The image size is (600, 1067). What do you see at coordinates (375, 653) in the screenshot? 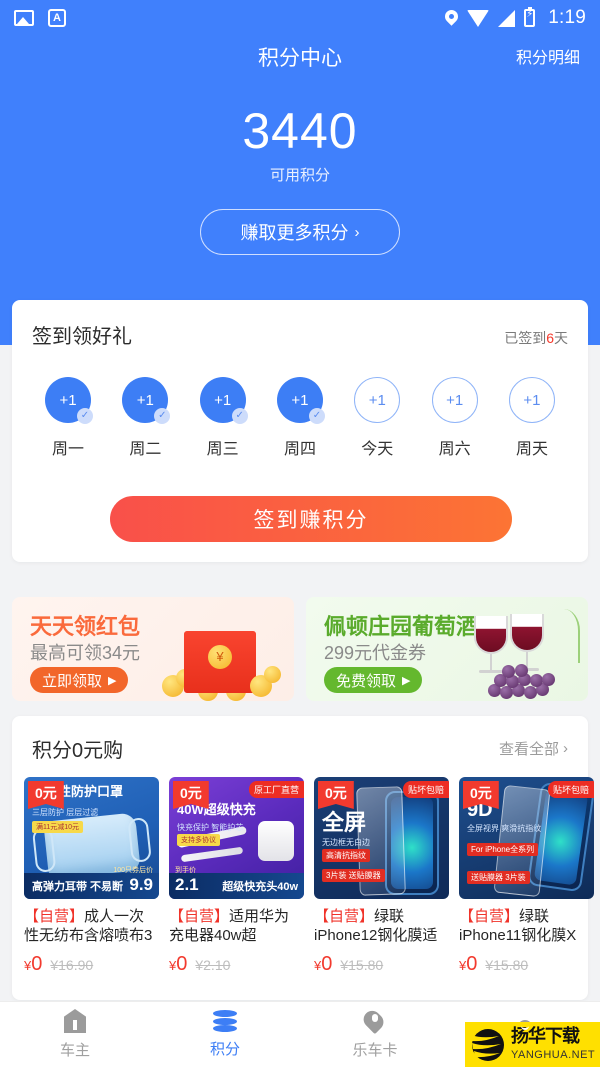
I see `promo-wine-subtitle: 299元代金券` at bounding box center [375, 653].